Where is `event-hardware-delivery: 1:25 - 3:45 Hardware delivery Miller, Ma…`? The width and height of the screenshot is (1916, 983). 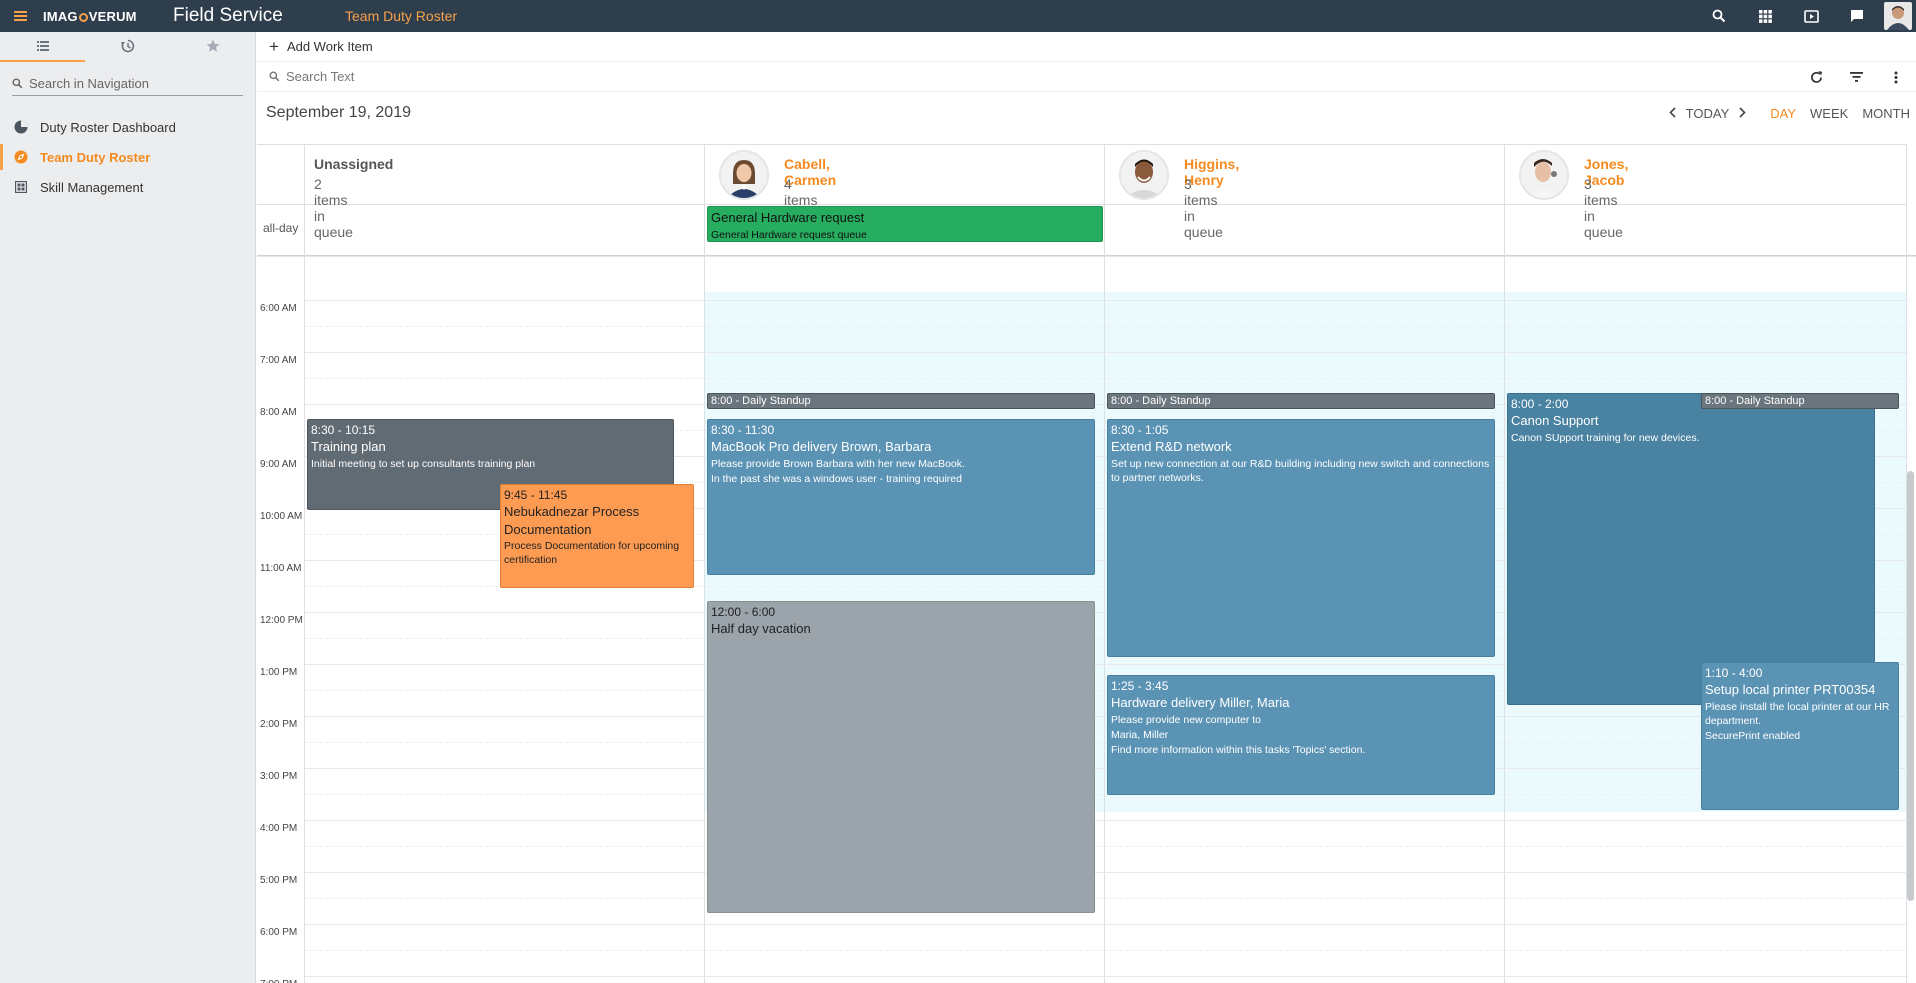
event-hardware-delivery: 1:25 - 3:45 Hardware delivery Miller, Ma… is located at coordinates (1301, 735).